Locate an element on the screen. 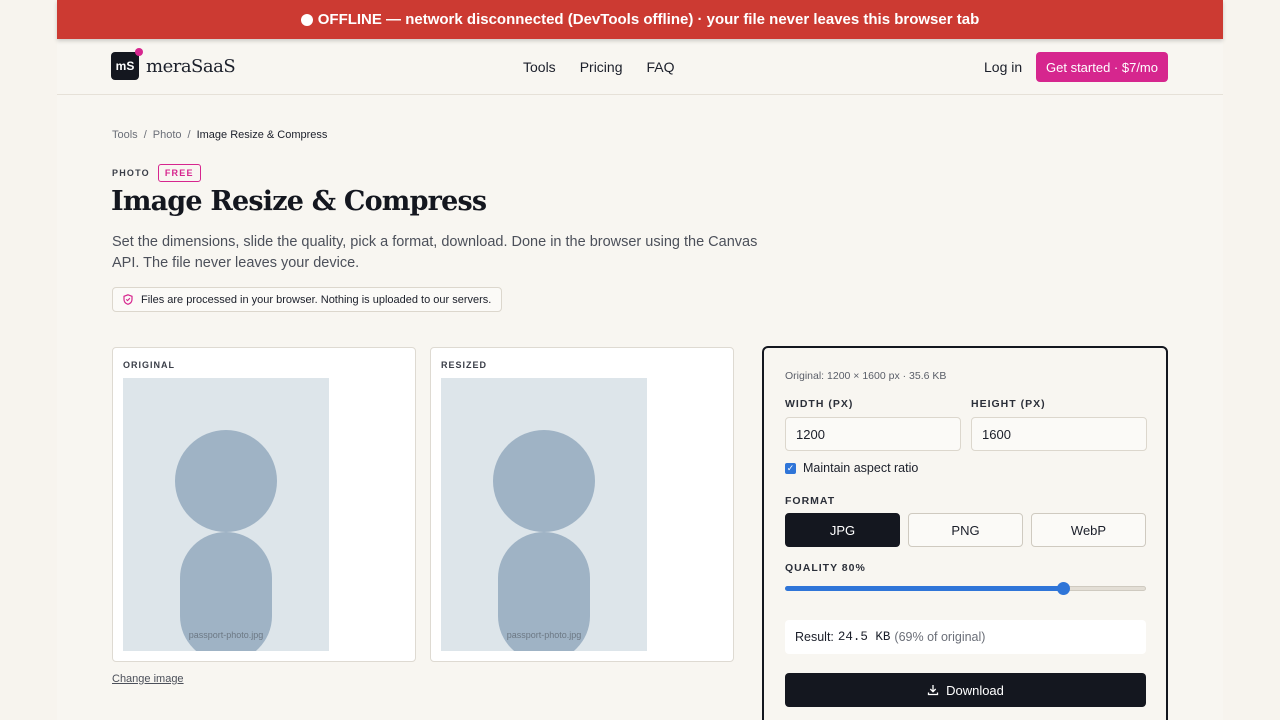  get-started-button: Get started · $7/mo is located at coordinates (1102, 67).